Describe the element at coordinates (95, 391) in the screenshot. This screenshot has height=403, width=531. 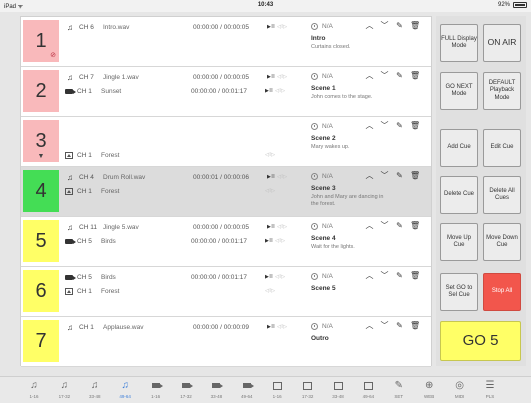
I see `channel-tab-music-2: ♫ 33-48` at that location.